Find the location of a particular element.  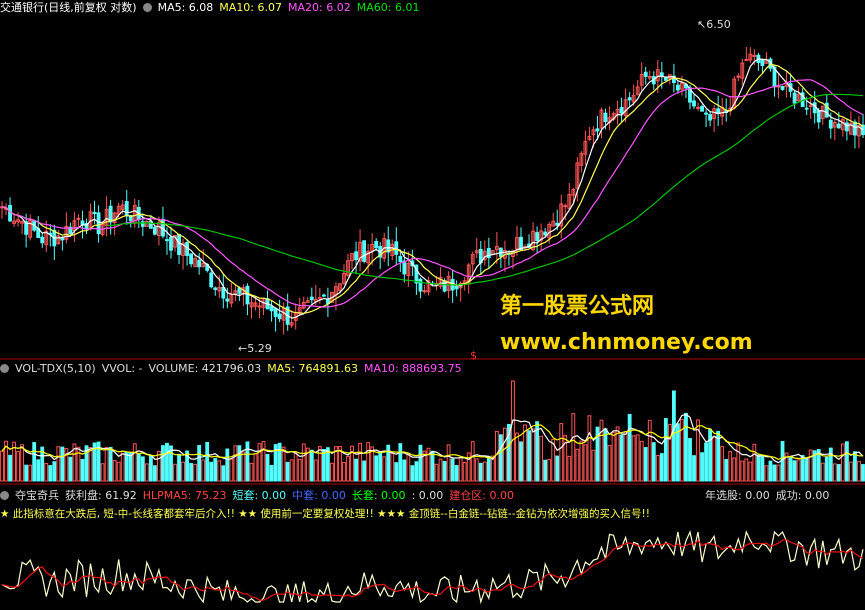

vvol-label: VVOL: - is located at coordinates (122, 368).